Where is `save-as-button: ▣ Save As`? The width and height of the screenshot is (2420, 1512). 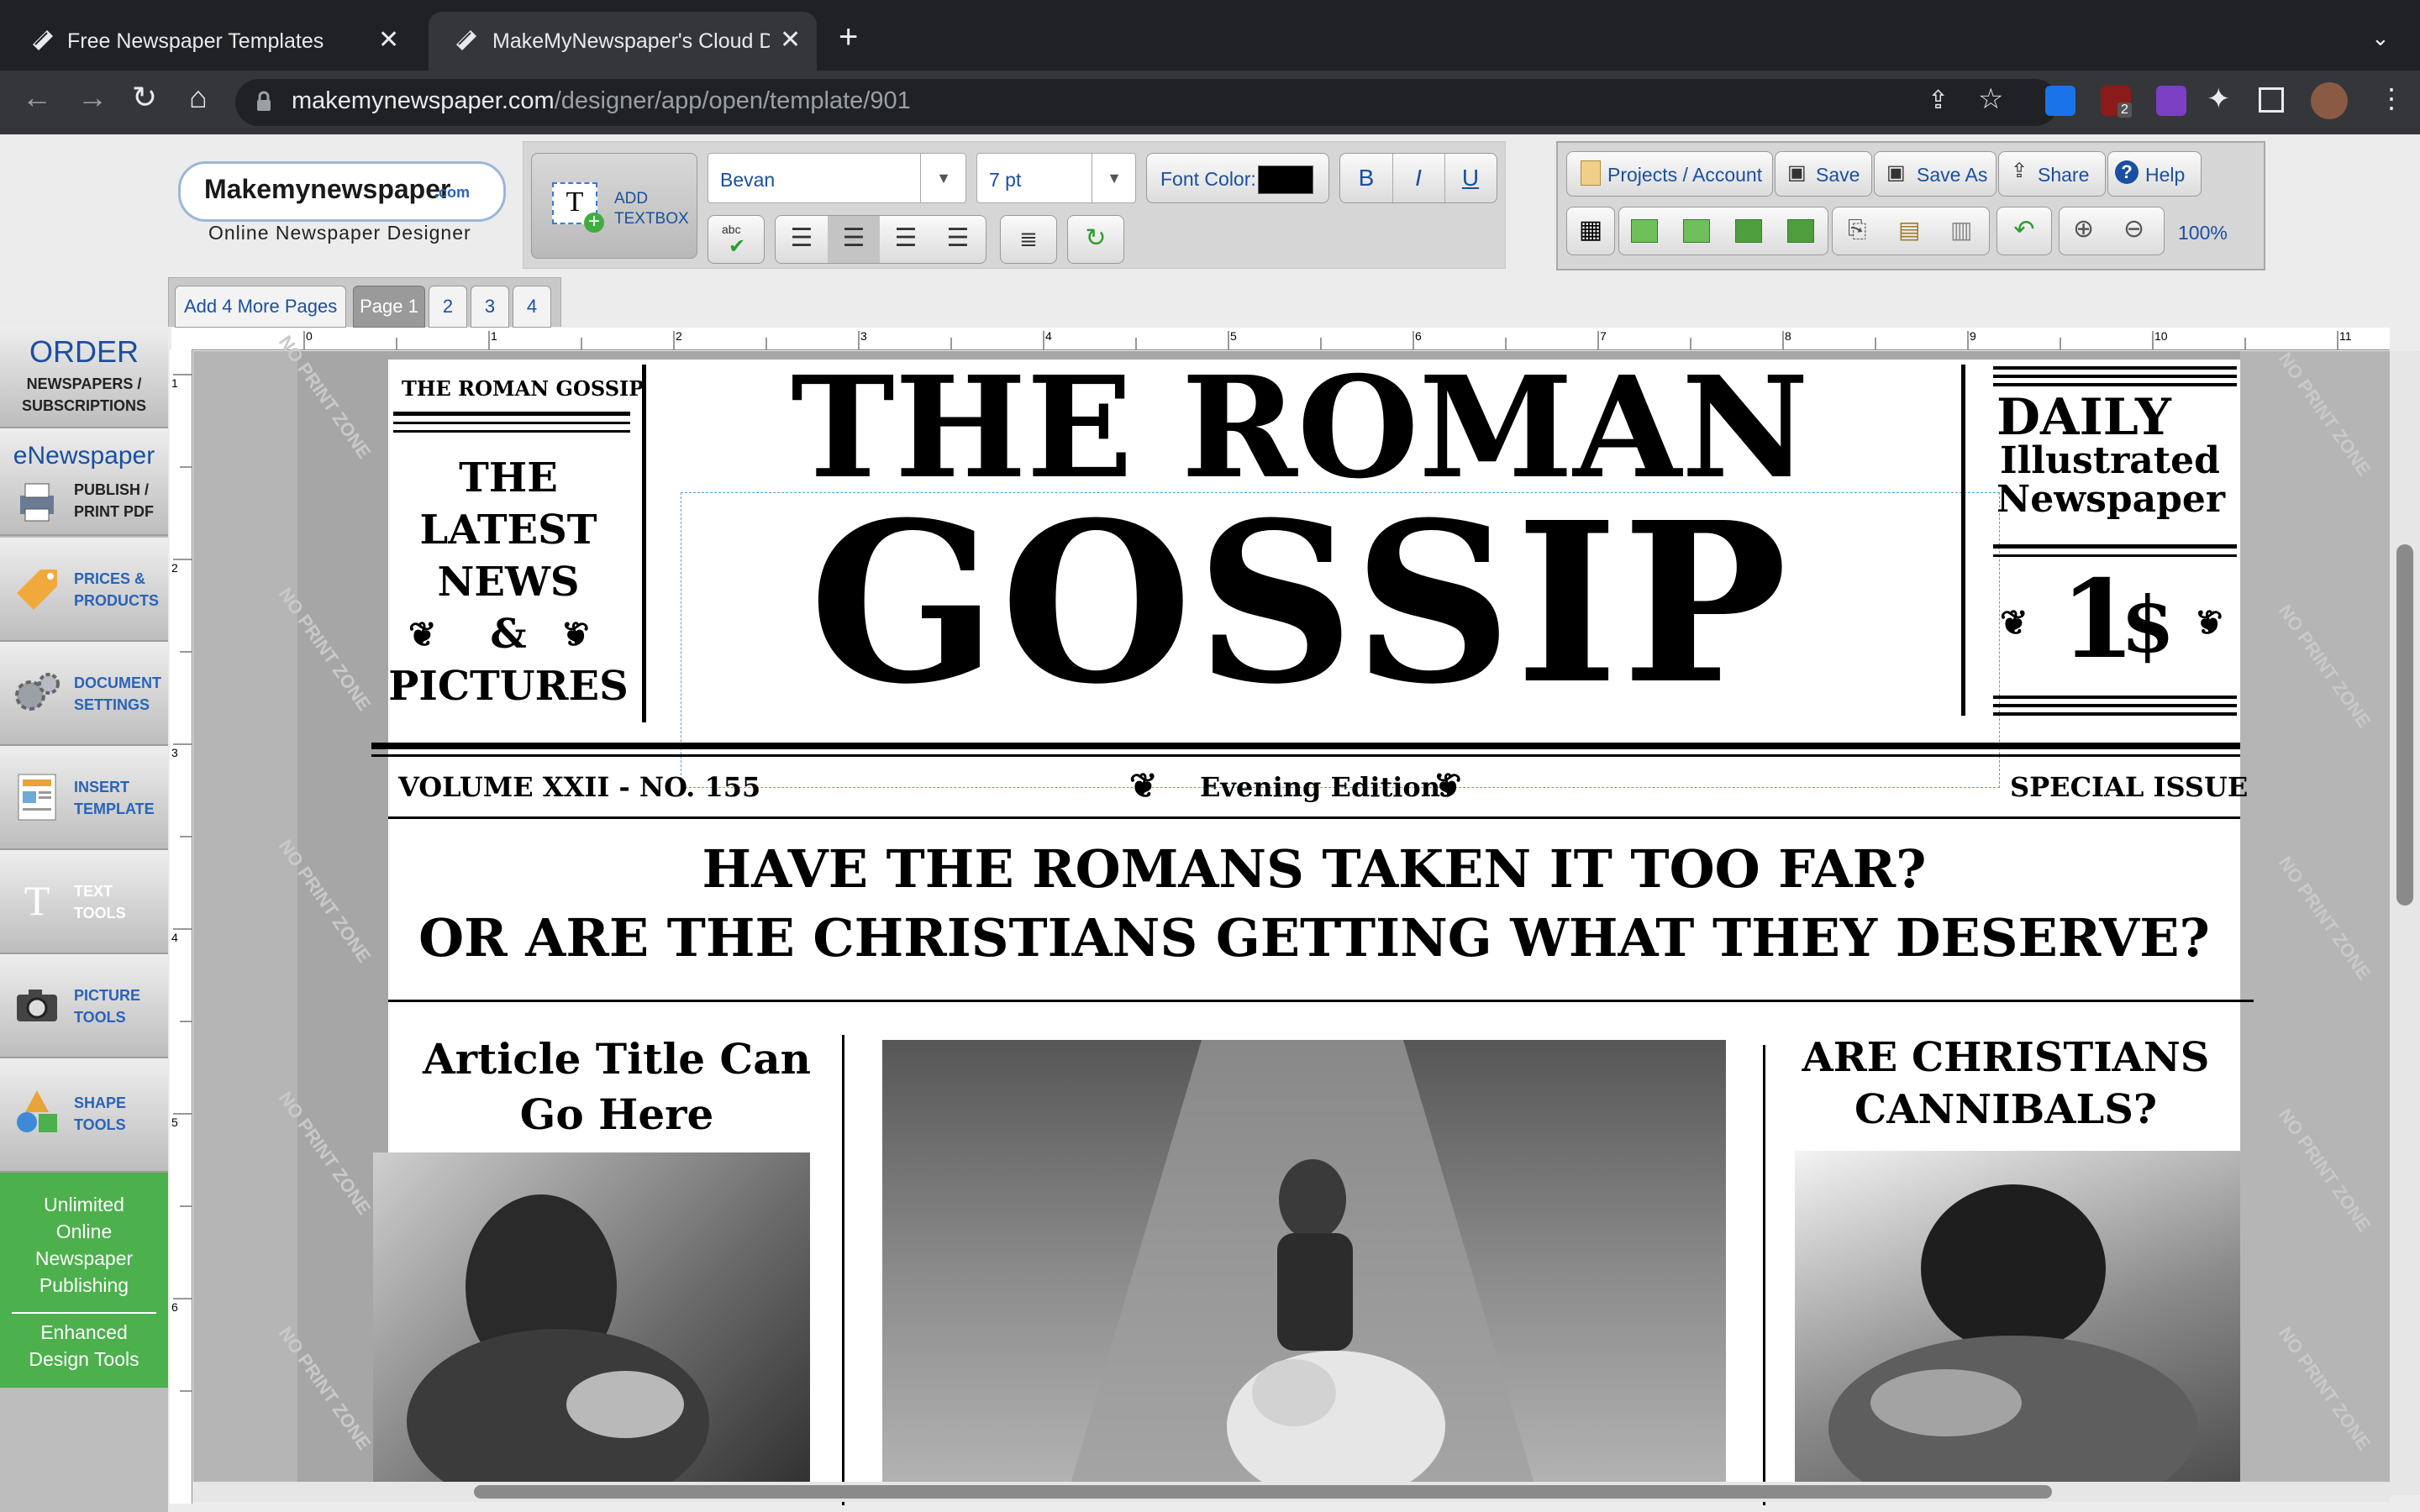 save-as-button: ▣ Save As is located at coordinates (1935, 174).